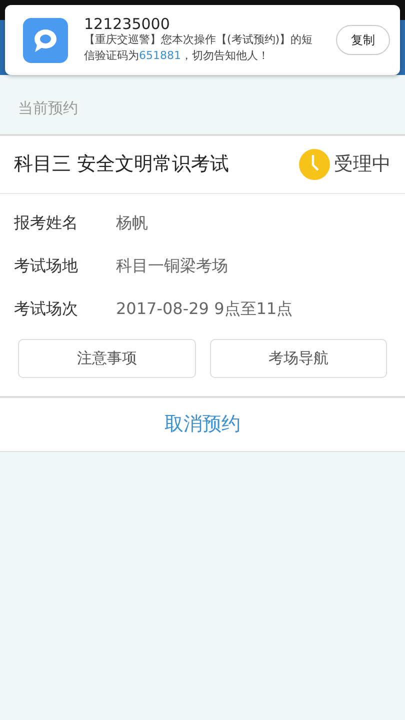  What do you see at coordinates (46, 266) in the screenshot?
I see `field-label: 考试场地` at bounding box center [46, 266].